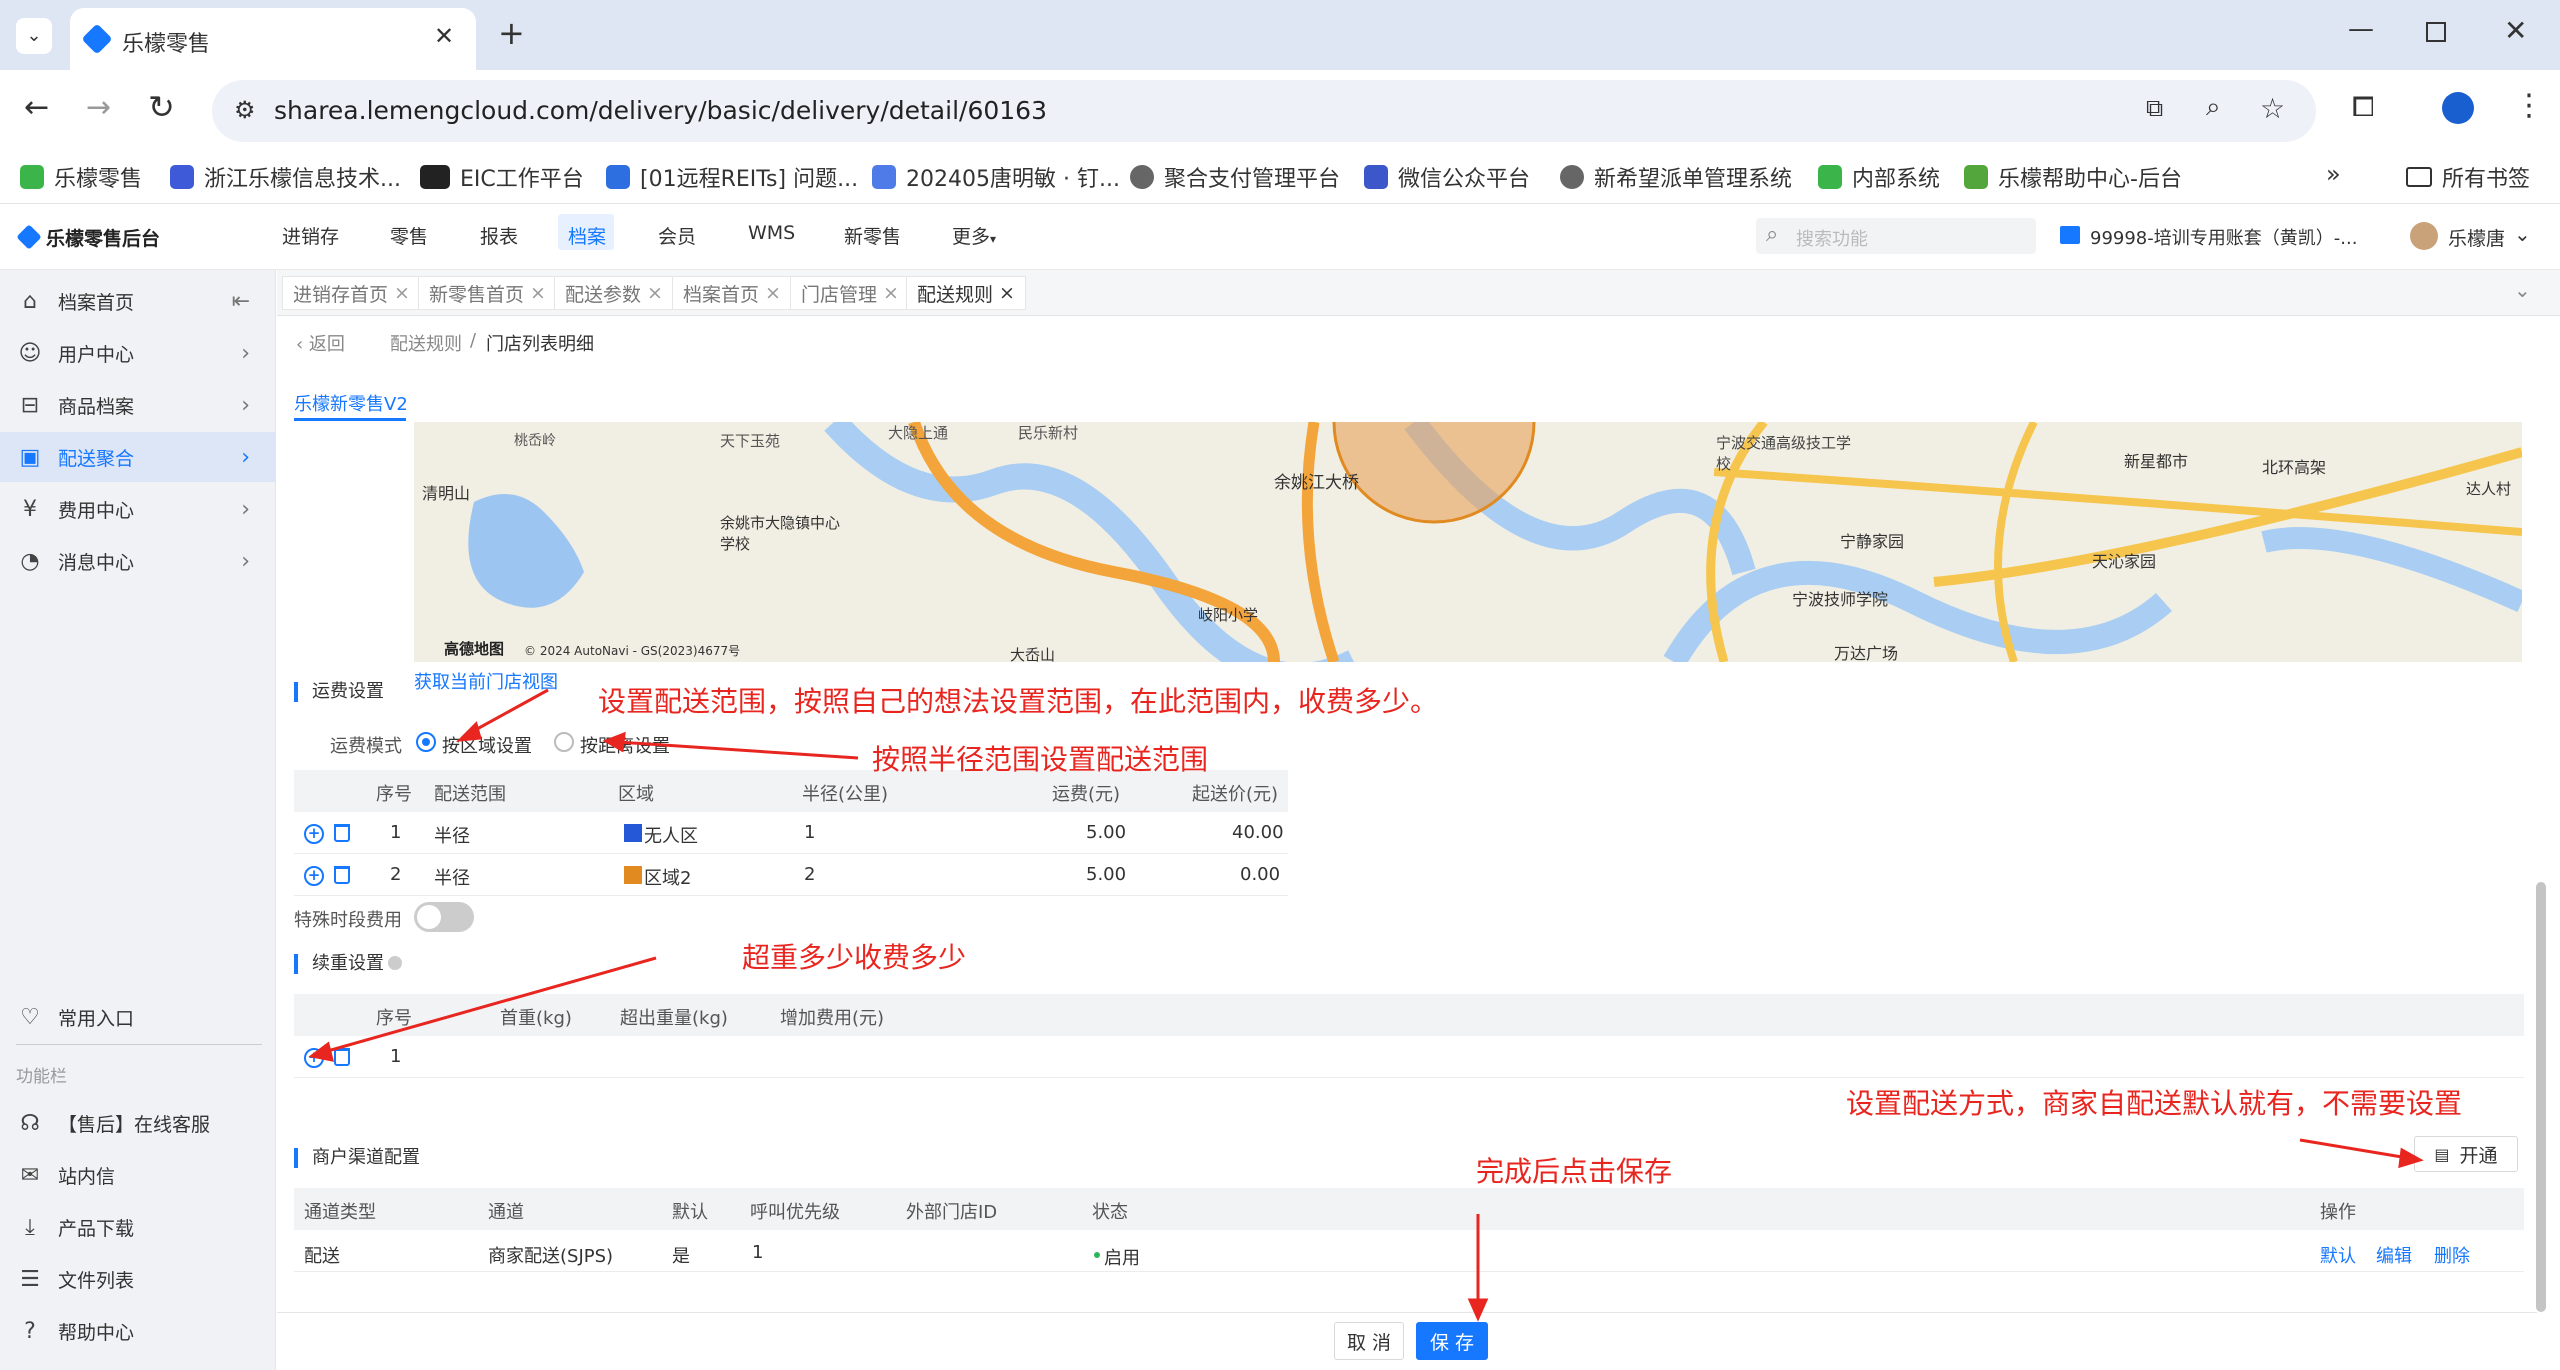  Describe the element at coordinates (1574, 1171) in the screenshot. I see `annotation-save: 完成后点击保存` at that location.